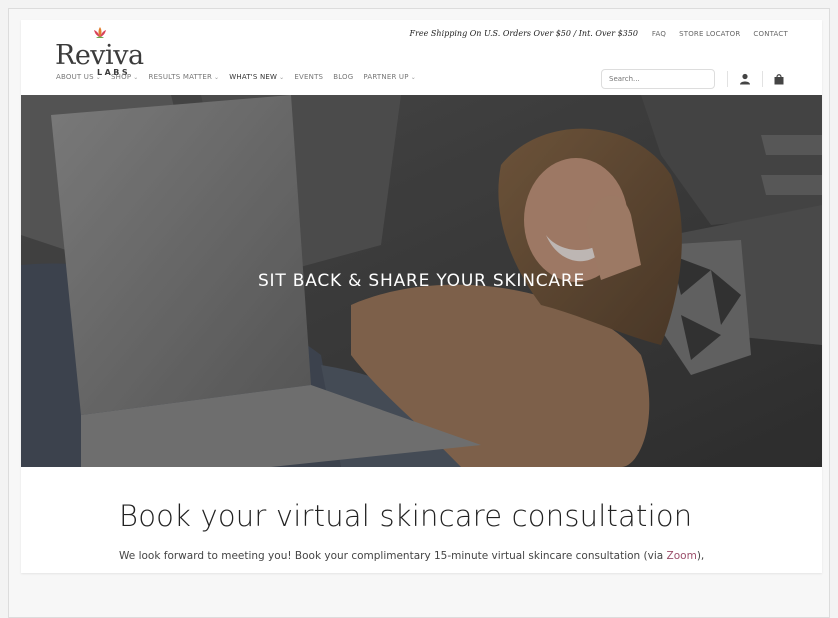  I want to click on nav-label: SHOP, so click(121, 77).